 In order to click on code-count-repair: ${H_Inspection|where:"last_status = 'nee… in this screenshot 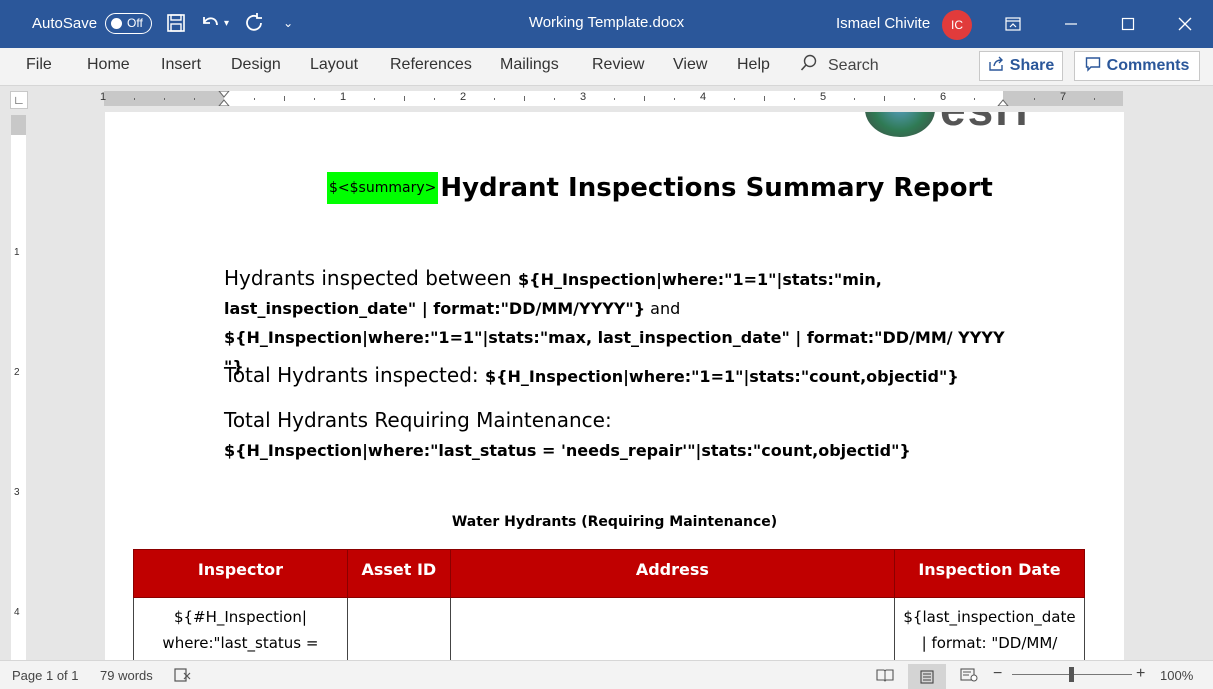, I will do `click(567, 450)`.